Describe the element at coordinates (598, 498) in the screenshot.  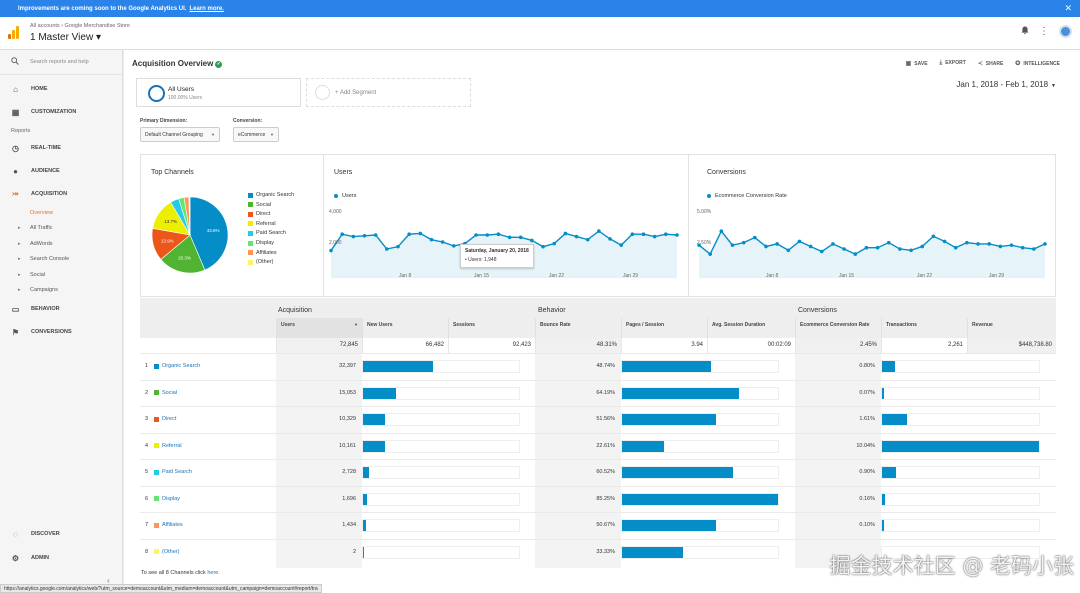
I see `table-row: 6 Display 1,696 85.25% 0.16%` at that location.